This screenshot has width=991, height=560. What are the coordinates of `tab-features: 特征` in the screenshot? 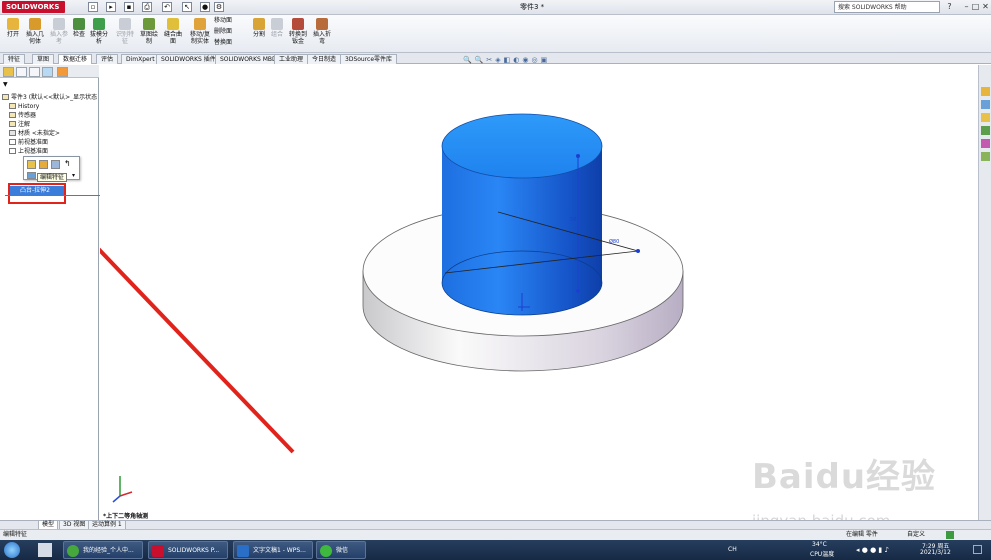 It's located at (14, 59).